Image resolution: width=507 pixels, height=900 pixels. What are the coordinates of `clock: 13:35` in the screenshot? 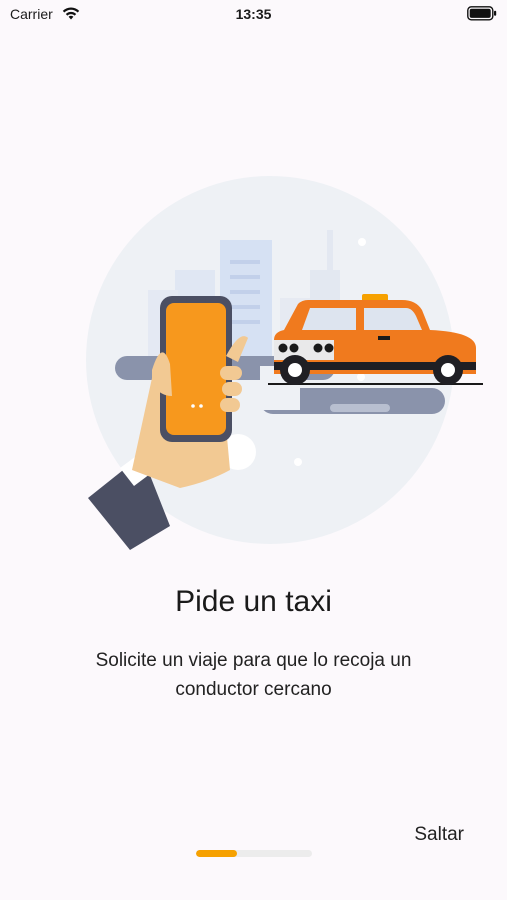 It's located at (253, 14).